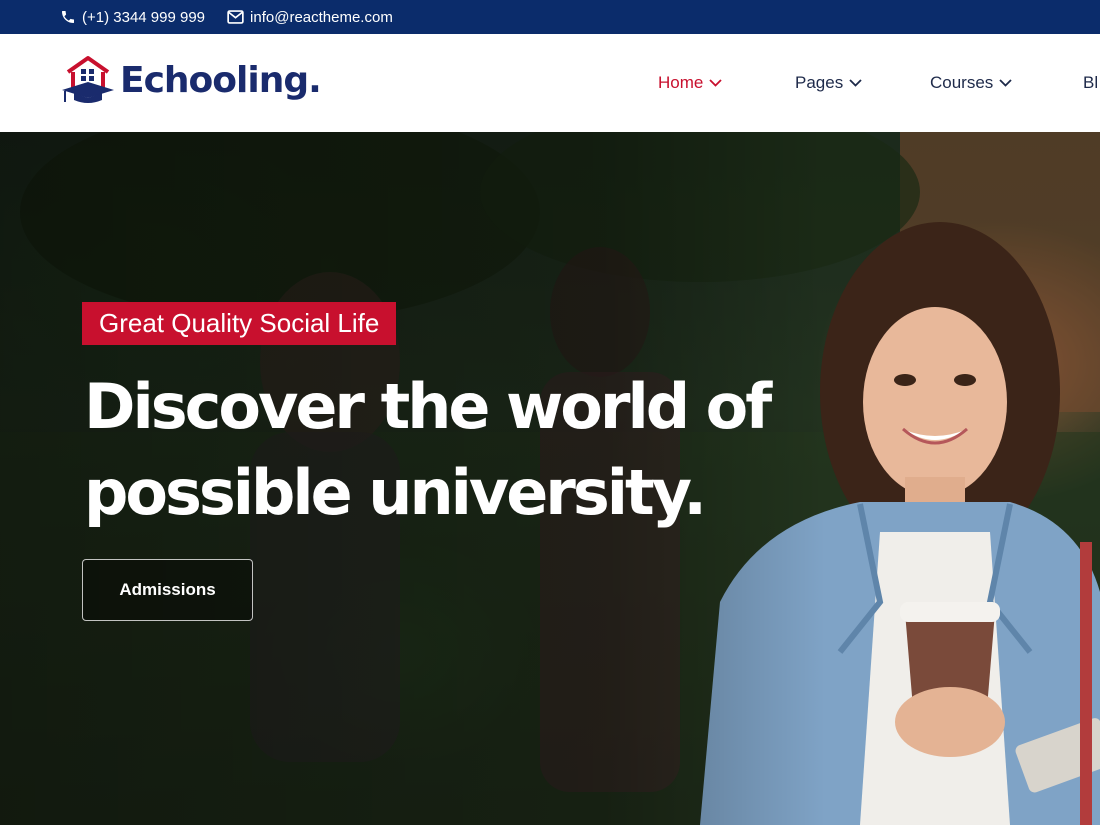 Image resolution: width=1100 pixels, height=825 pixels. Describe the element at coordinates (962, 82) in the screenshot. I see `nav-item-label: Courses` at that location.